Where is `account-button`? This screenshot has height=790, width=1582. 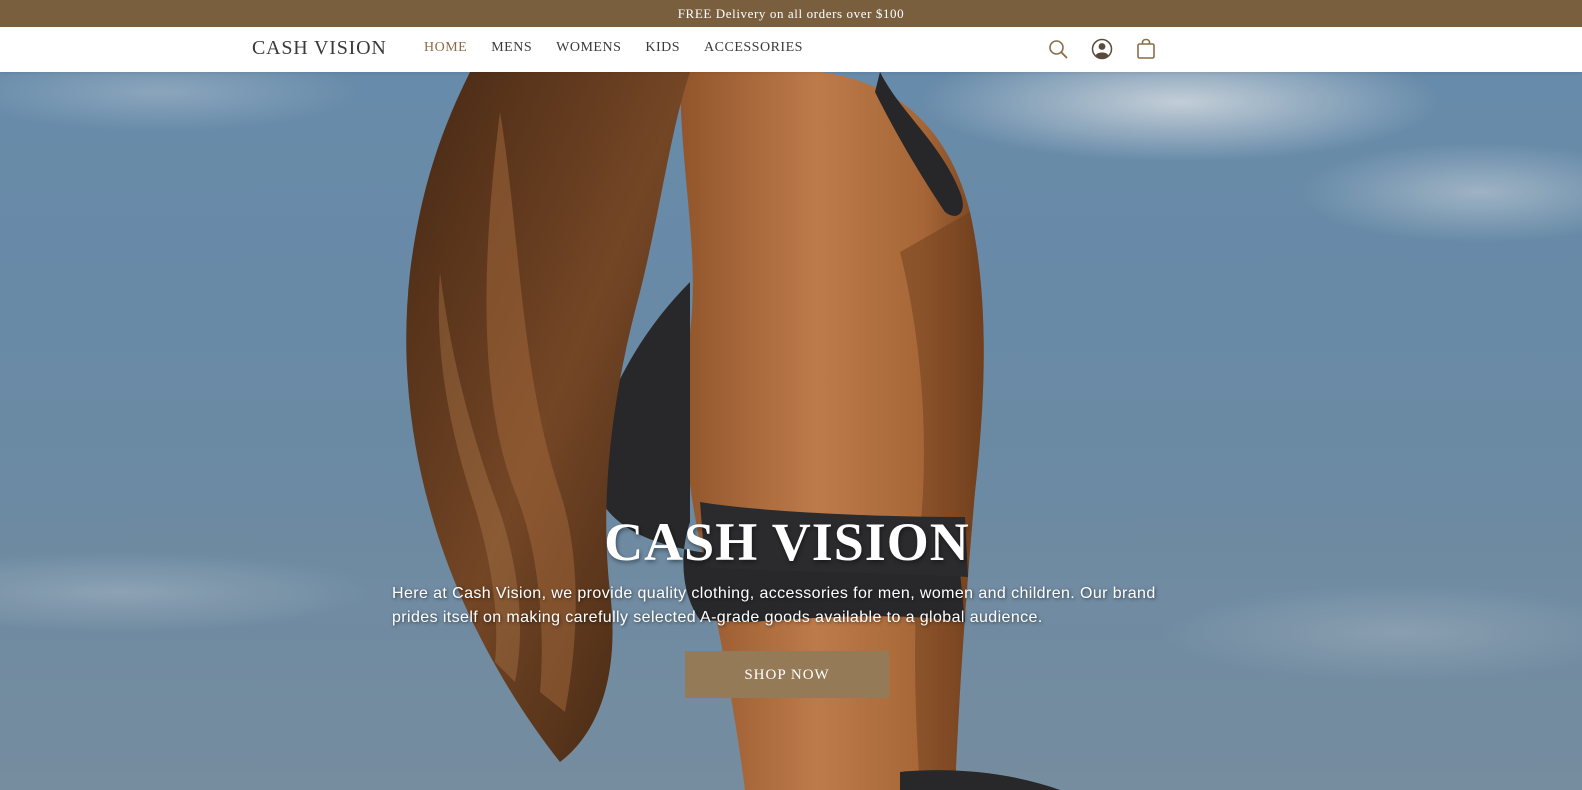
account-button is located at coordinates (1102, 49).